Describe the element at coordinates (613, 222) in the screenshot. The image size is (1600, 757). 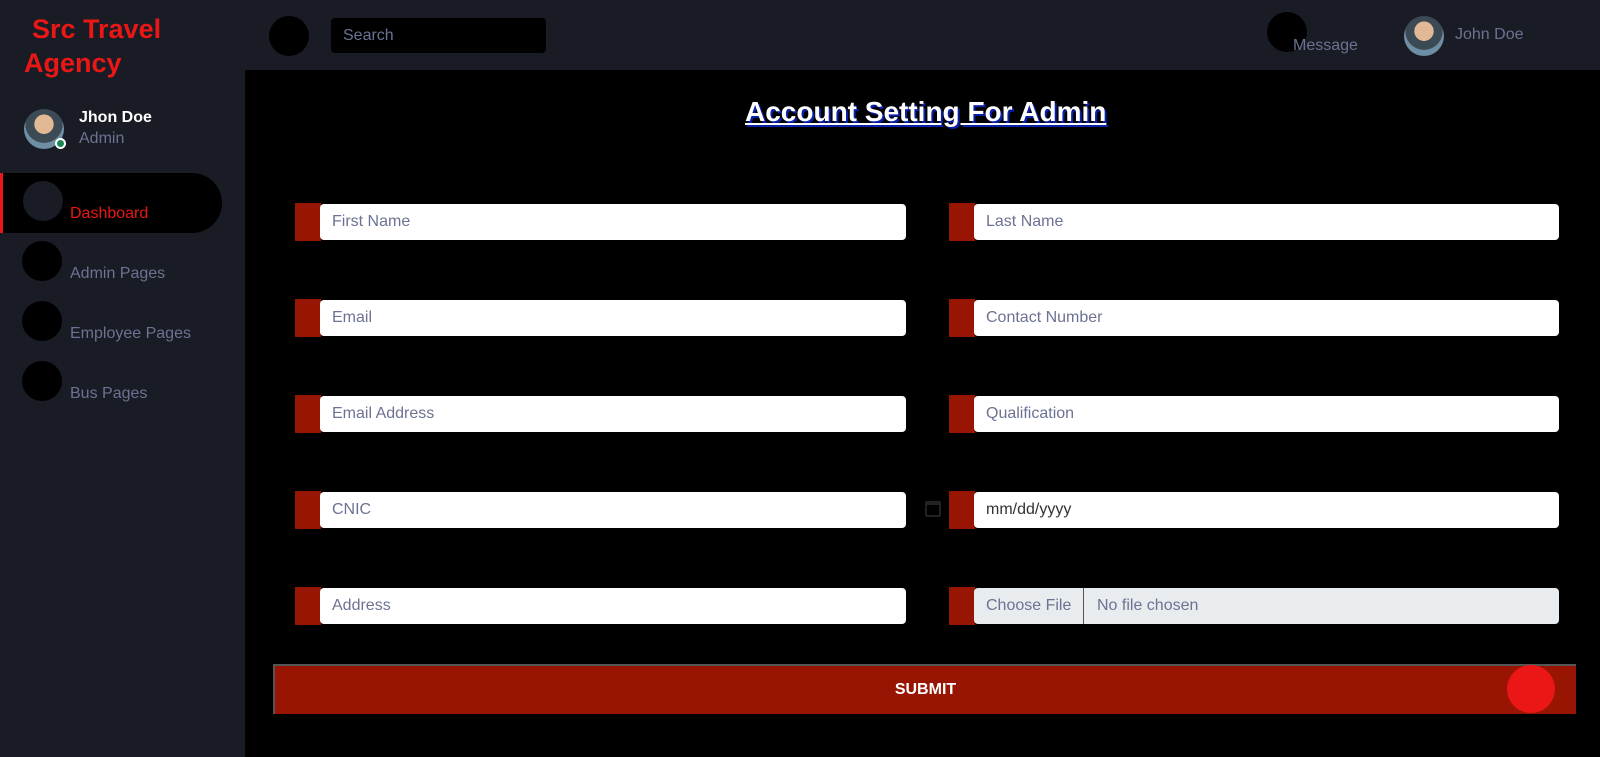
I see `first-name-input` at that location.